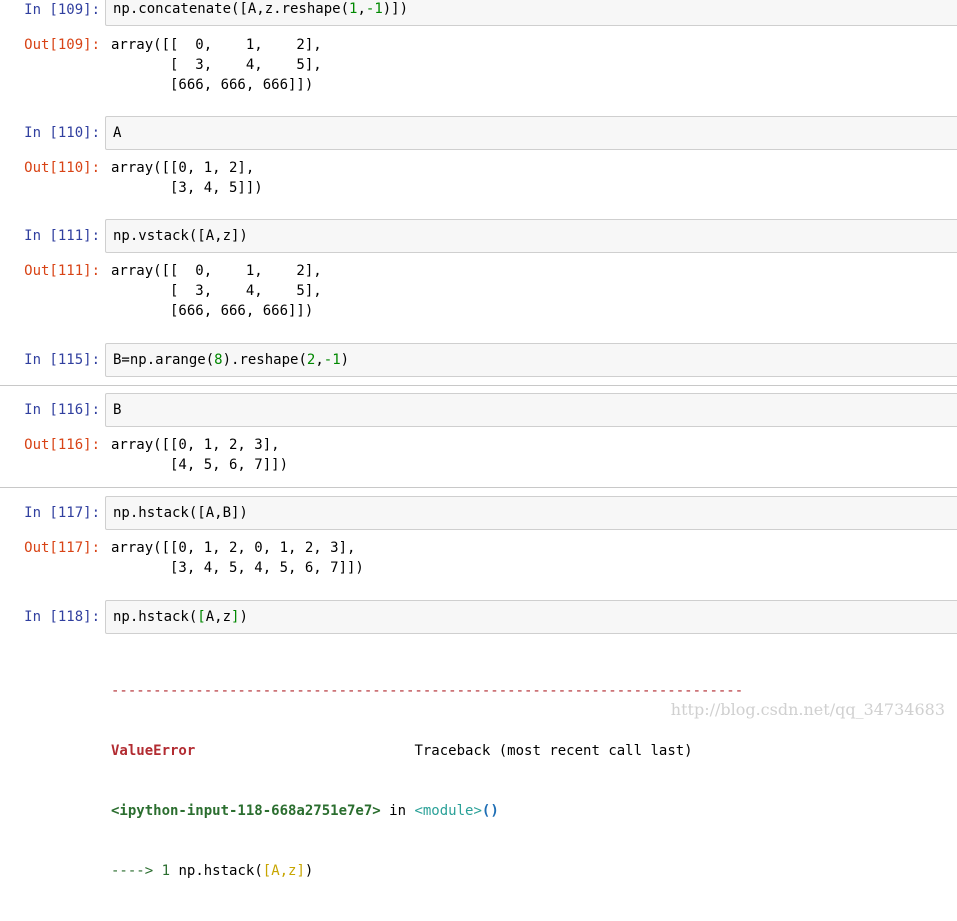 The image size is (957, 921). What do you see at coordinates (62, 45) in the screenshot?
I see `output-prompt: Out[109]:` at bounding box center [62, 45].